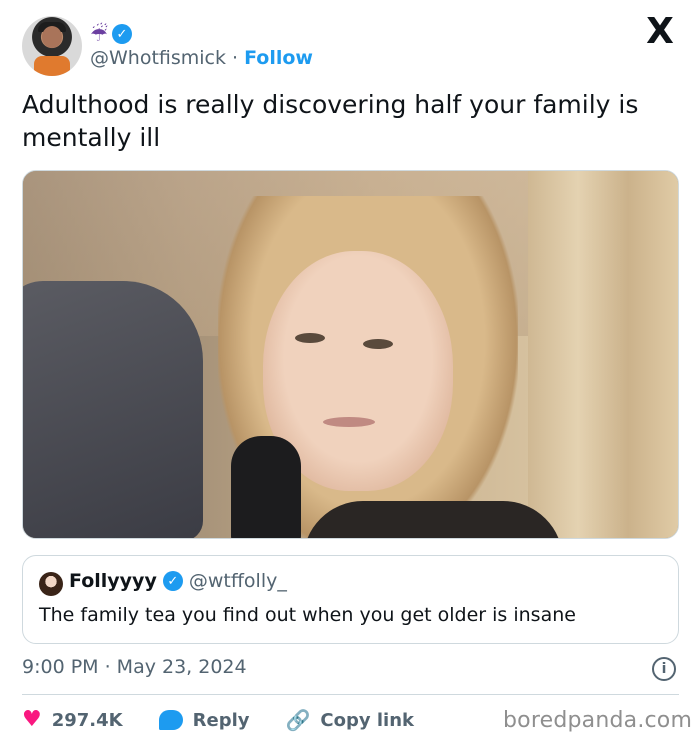  Describe the element at coordinates (310, 338) in the screenshot. I see `photo-left-eye` at that location.